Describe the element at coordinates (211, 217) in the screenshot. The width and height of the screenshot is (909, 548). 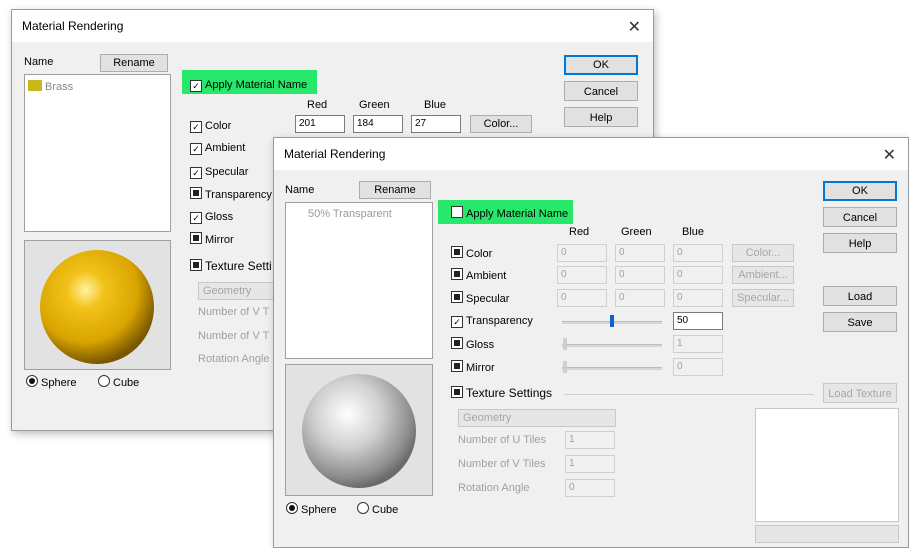
I see `back-gloss-checkbox: ✓ Gloss` at that location.